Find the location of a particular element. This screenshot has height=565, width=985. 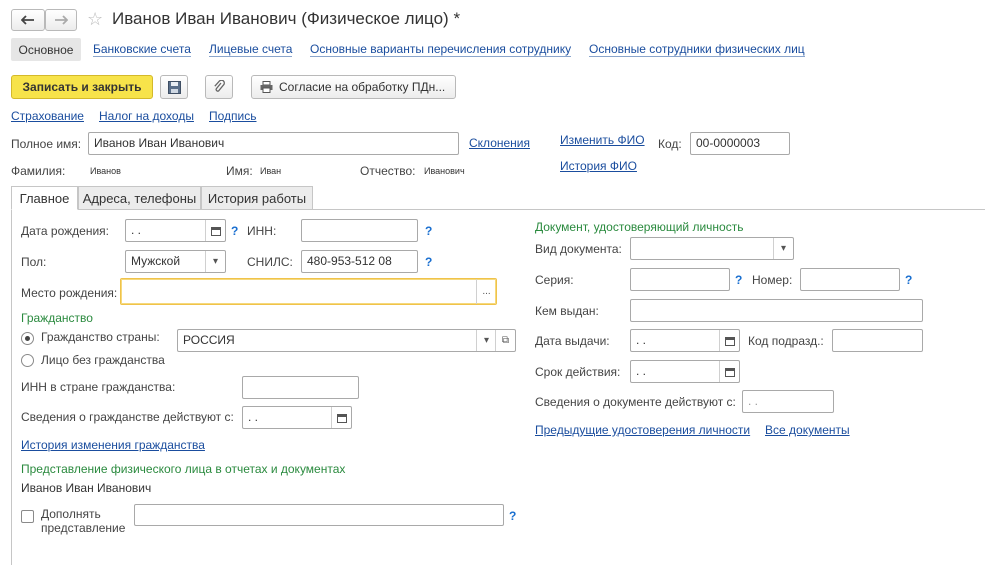

code-label: Код: is located at coordinates (670, 144).